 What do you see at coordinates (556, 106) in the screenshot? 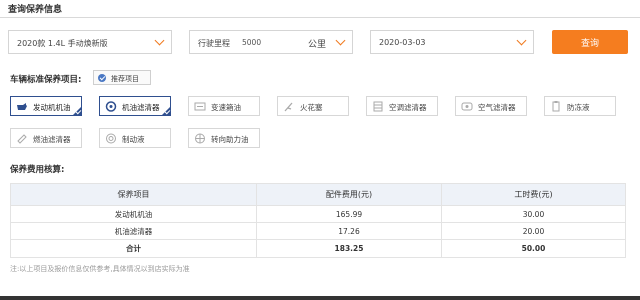
I see `antifreeze-icon` at bounding box center [556, 106].